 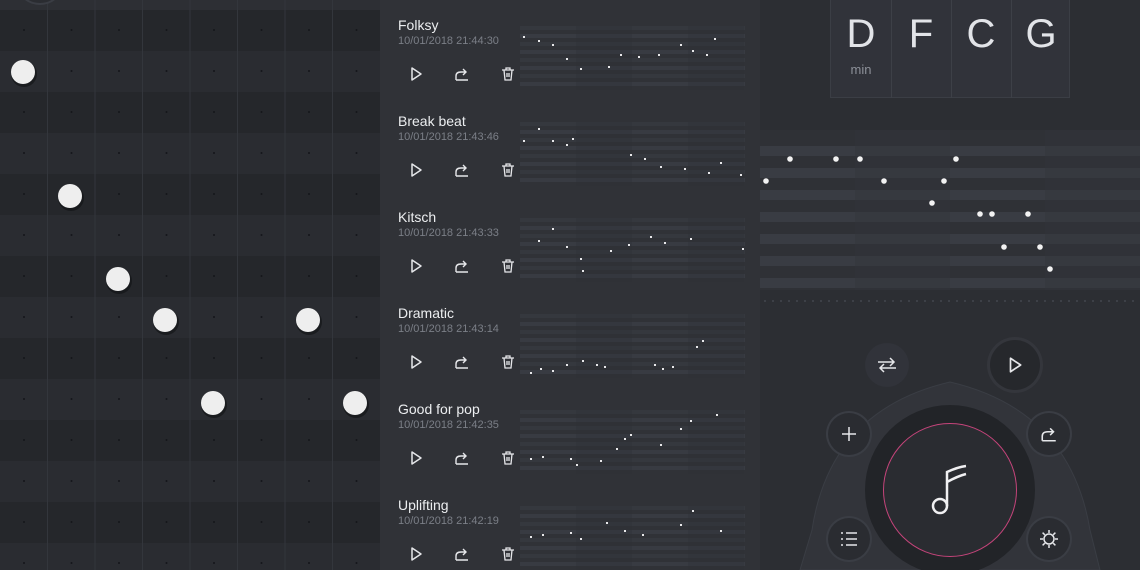 I want to click on chord-progression: D min F C G, so click(x=950, y=49).